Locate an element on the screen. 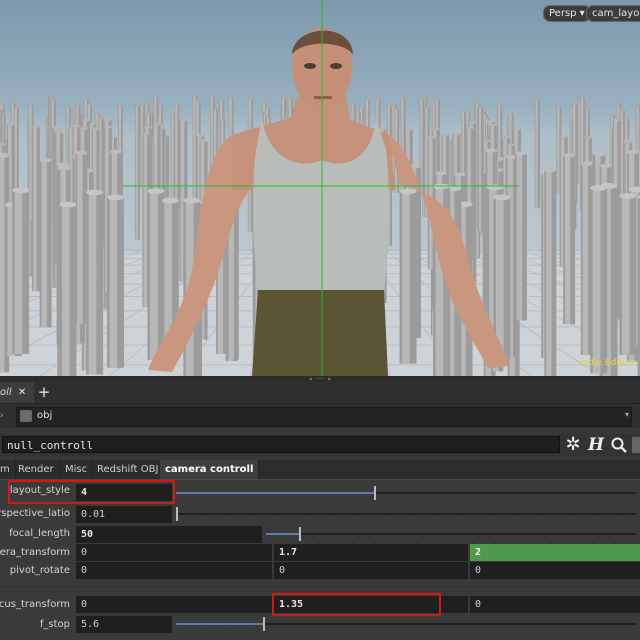 This screenshot has height=640, width=640. camera-transform-x-field: 0 is located at coordinates (174, 552).